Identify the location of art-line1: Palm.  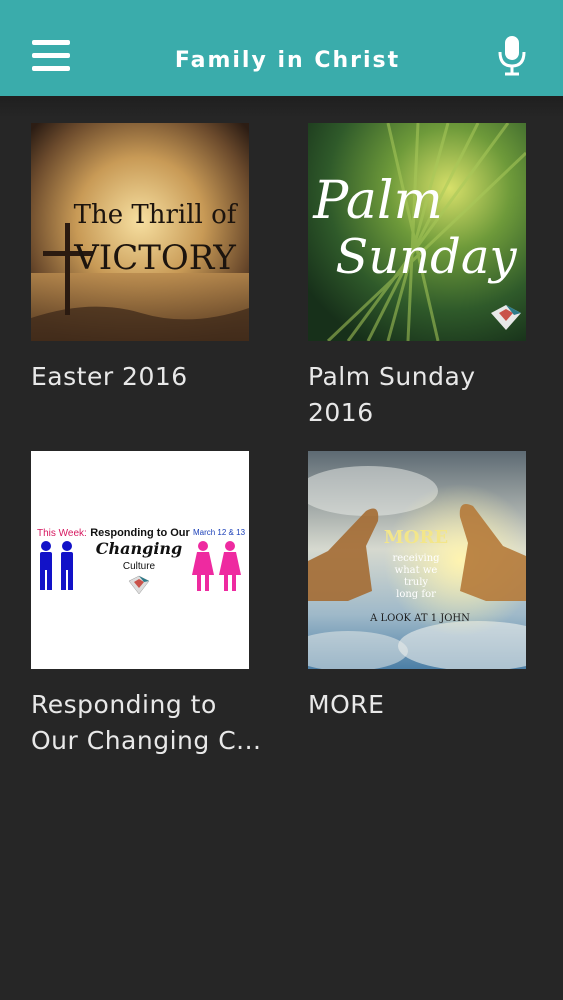
(377, 201).